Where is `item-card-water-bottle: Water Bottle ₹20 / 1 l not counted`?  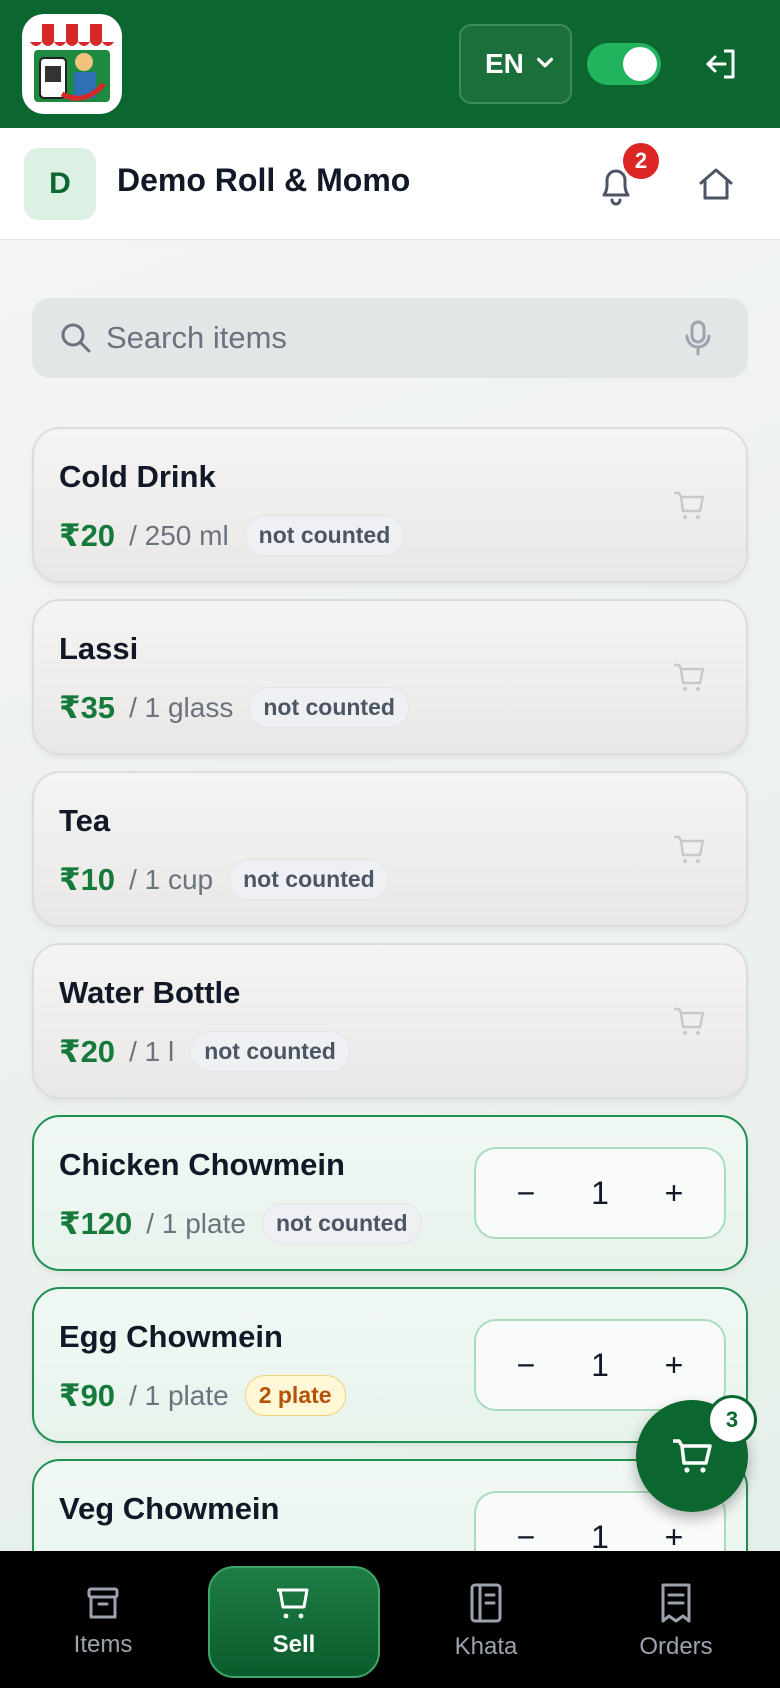 item-card-water-bottle: Water Bottle ₹20 / 1 l not counted is located at coordinates (390, 1021).